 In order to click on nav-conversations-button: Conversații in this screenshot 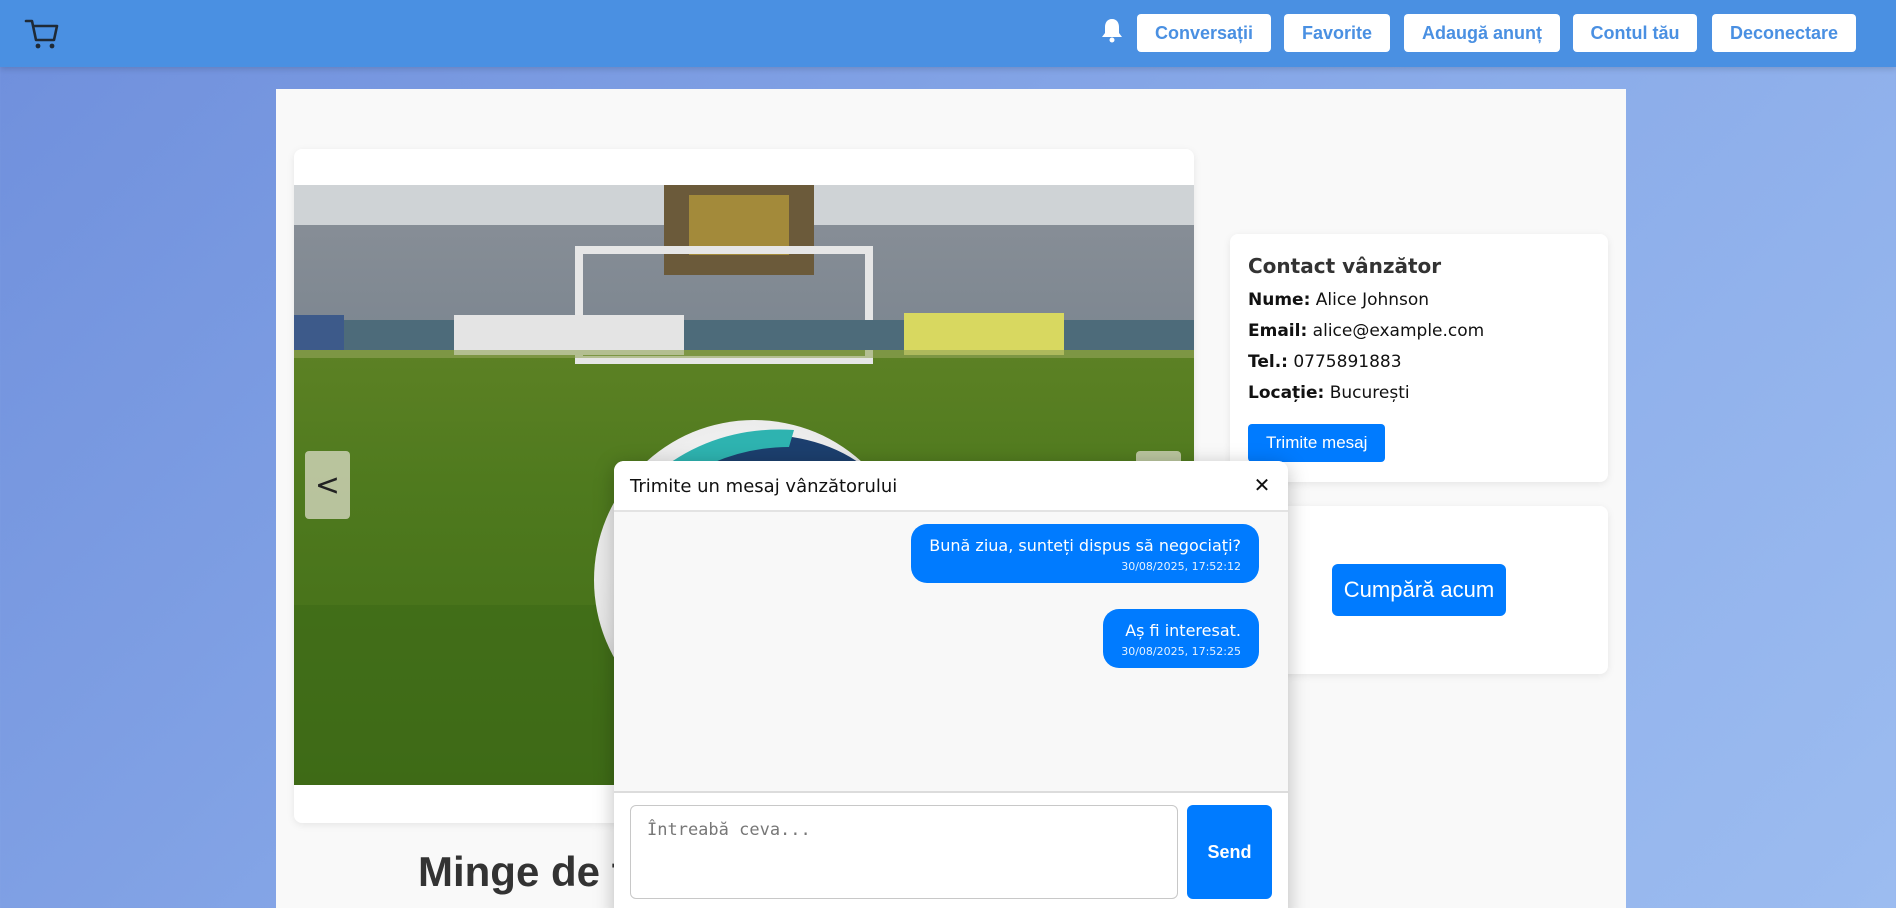, I will do `click(1204, 33)`.